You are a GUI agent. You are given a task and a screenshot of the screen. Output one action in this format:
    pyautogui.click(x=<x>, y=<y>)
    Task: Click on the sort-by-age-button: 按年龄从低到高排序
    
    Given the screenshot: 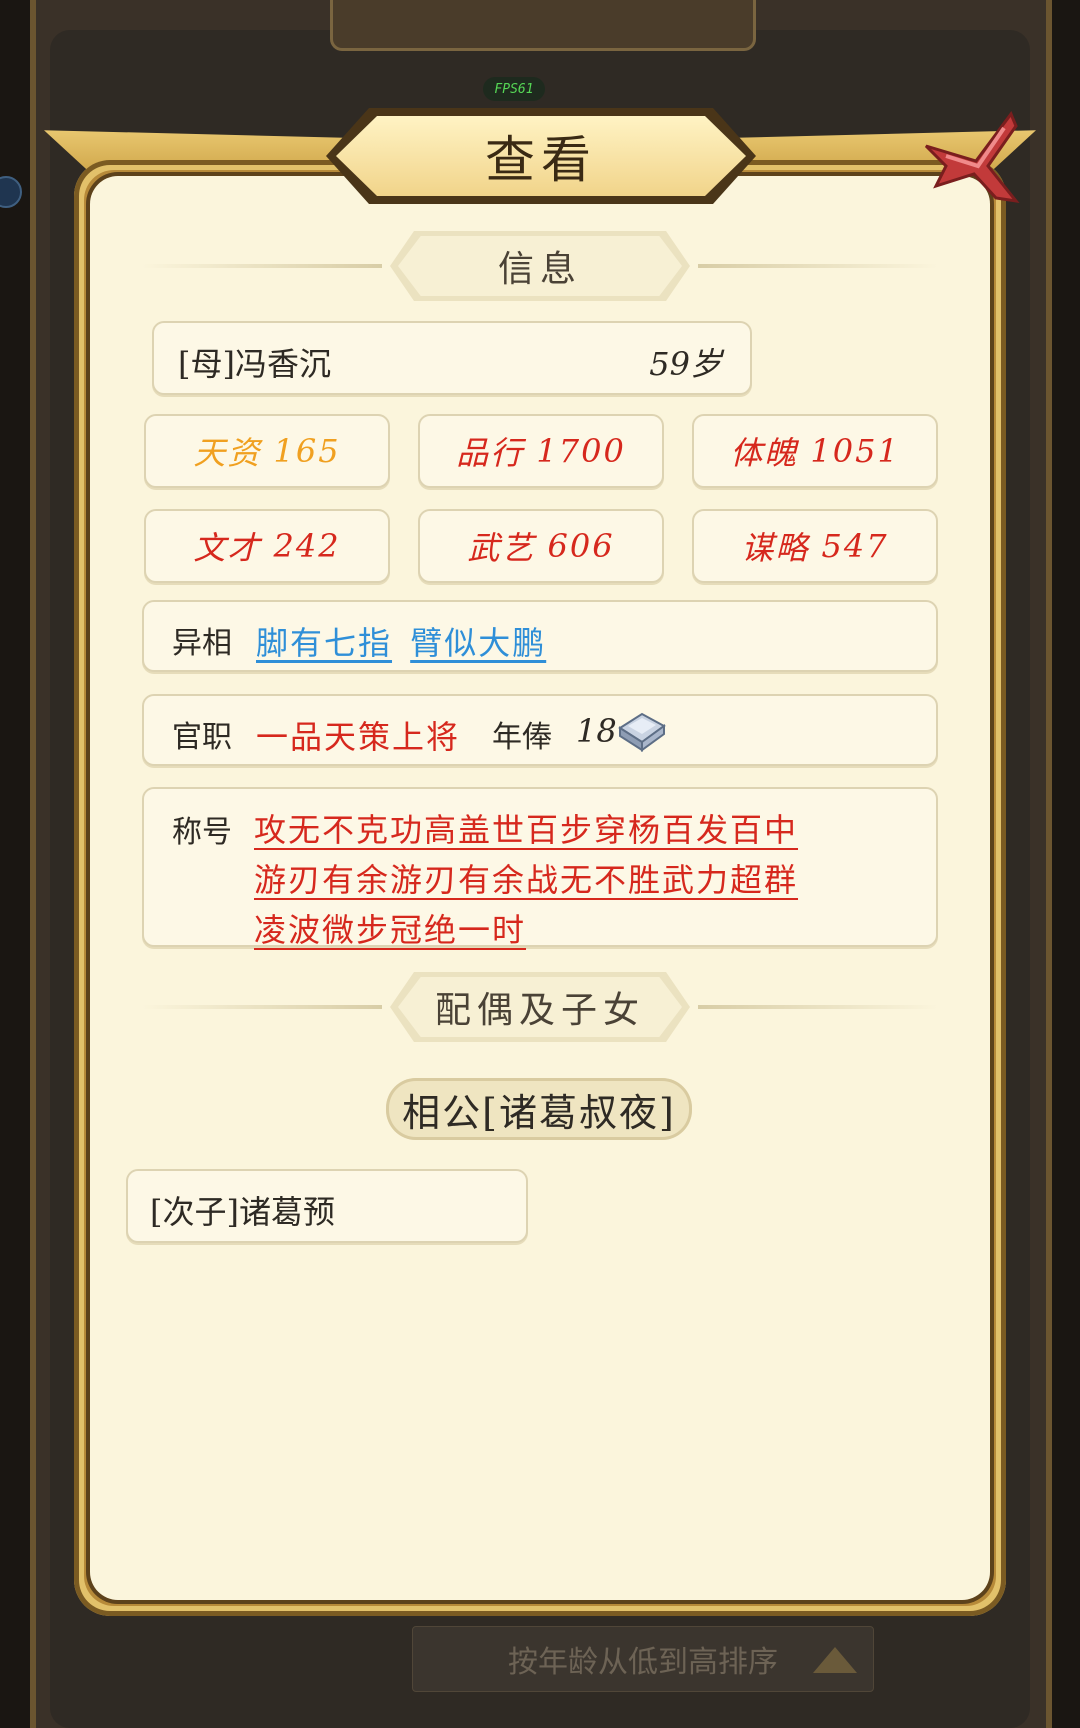 What is the action you would take?
    pyautogui.click(x=643, y=1659)
    